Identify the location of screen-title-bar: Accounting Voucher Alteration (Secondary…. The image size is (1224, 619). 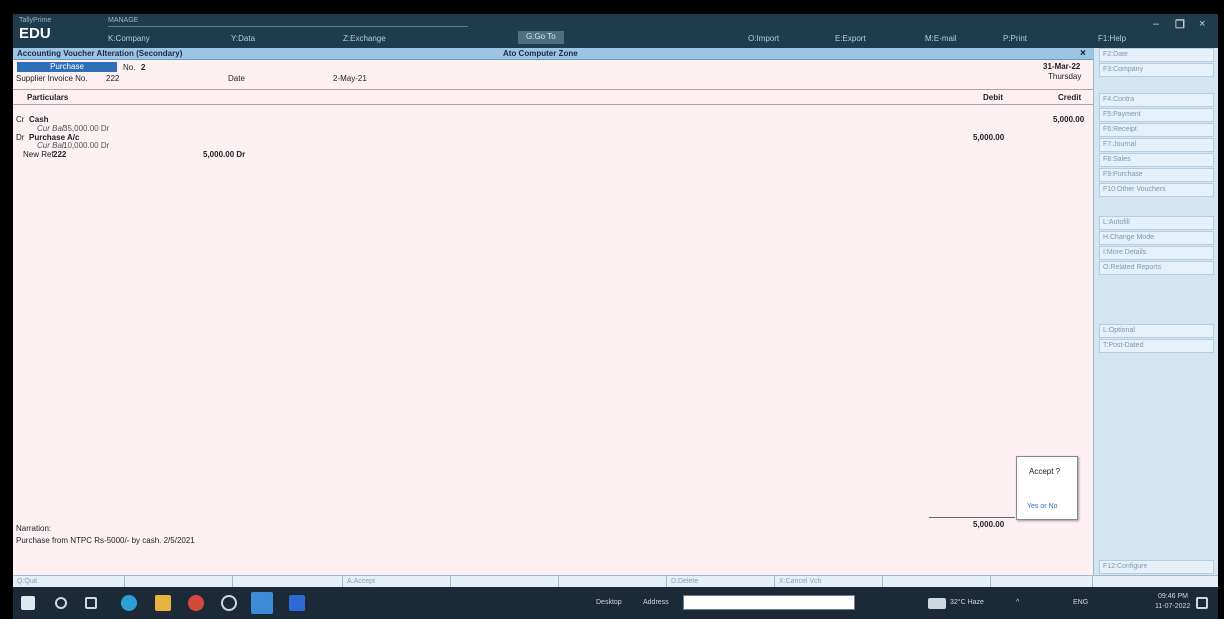
(553, 54).